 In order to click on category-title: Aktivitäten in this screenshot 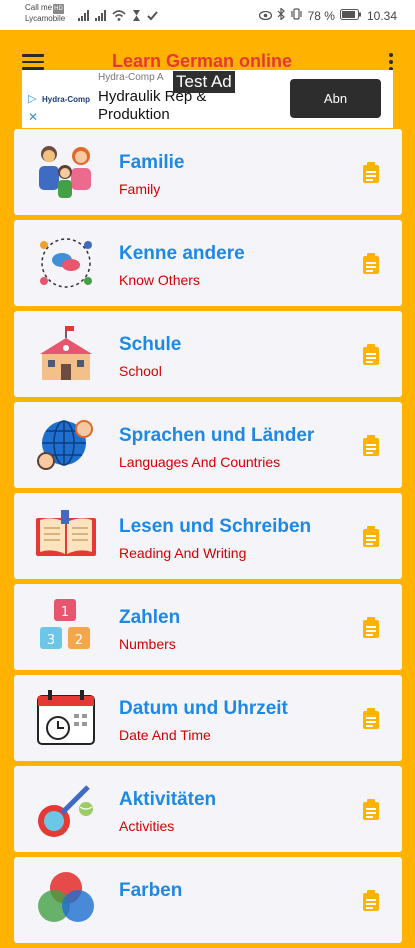, I will do `click(168, 799)`.